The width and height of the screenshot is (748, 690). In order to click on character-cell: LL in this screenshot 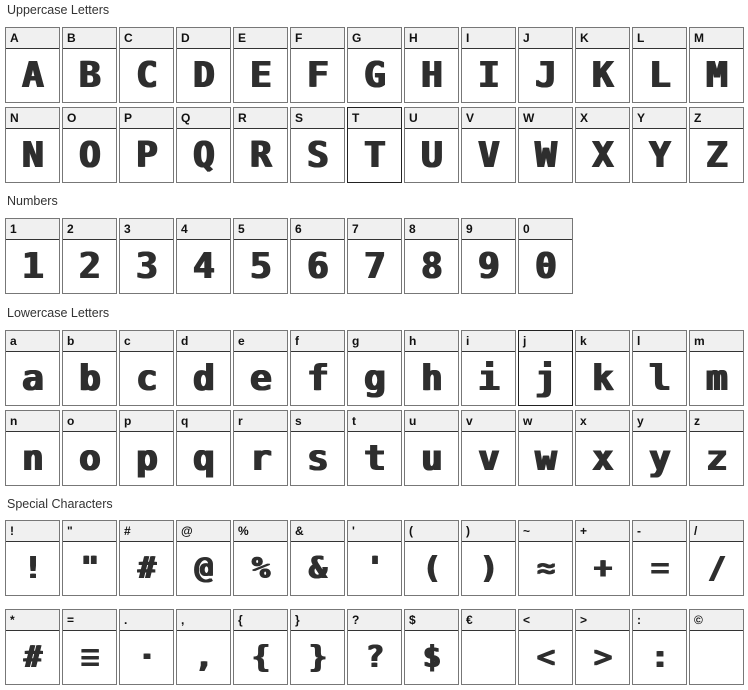, I will do `click(659, 65)`.